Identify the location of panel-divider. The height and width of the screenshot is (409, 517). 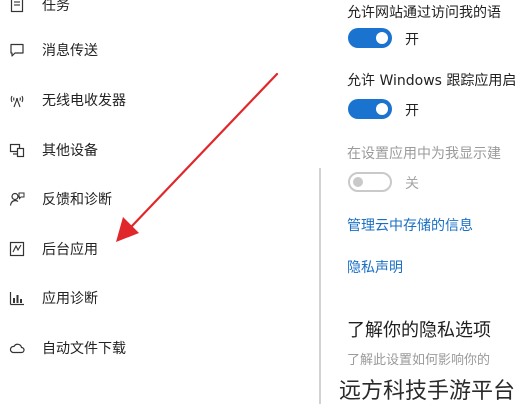
(320, 286).